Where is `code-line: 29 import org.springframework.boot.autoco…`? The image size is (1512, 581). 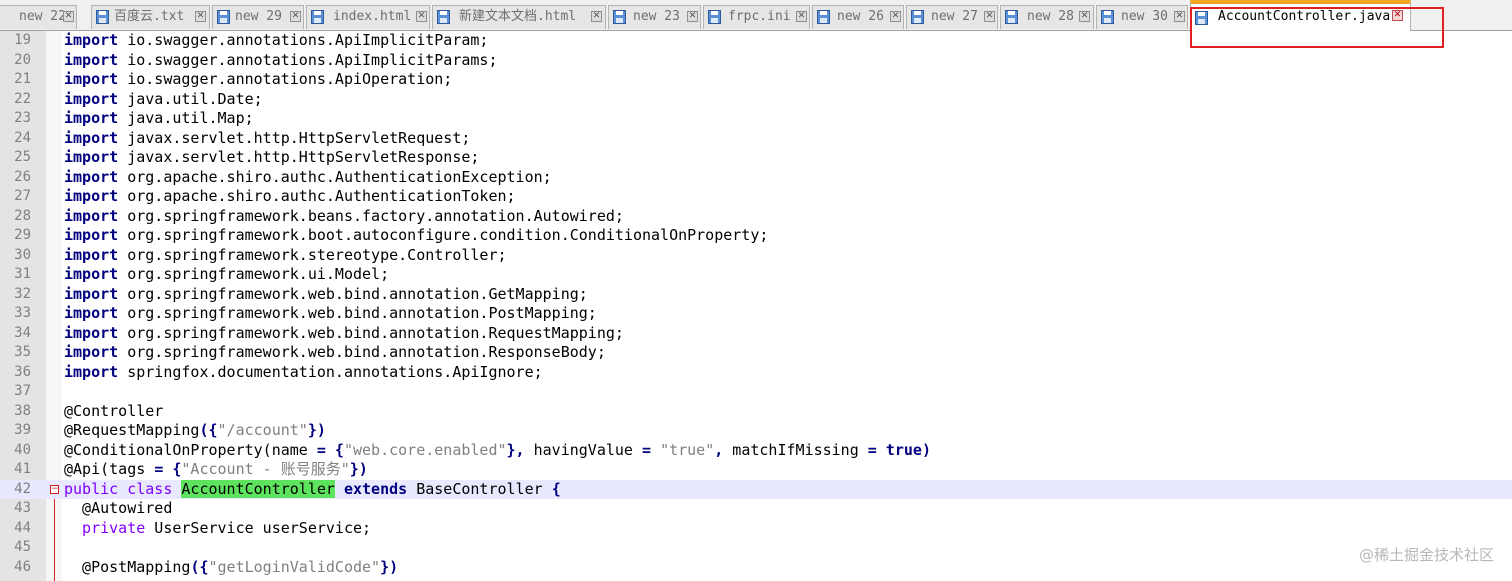 code-line: 29 import org.springframework.boot.autoco… is located at coordinates (756, 236).